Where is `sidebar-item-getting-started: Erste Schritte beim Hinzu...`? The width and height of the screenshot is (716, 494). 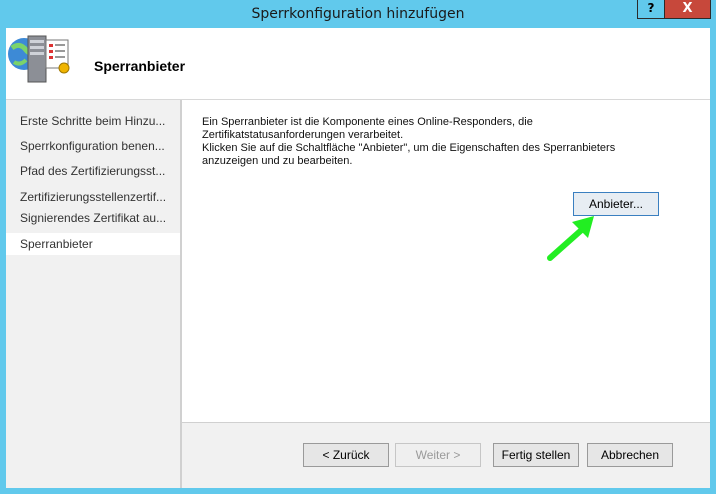 sidebar-item-getting-started: Erste Schritte beim Hinzu... is located at coordinates (93, 121).